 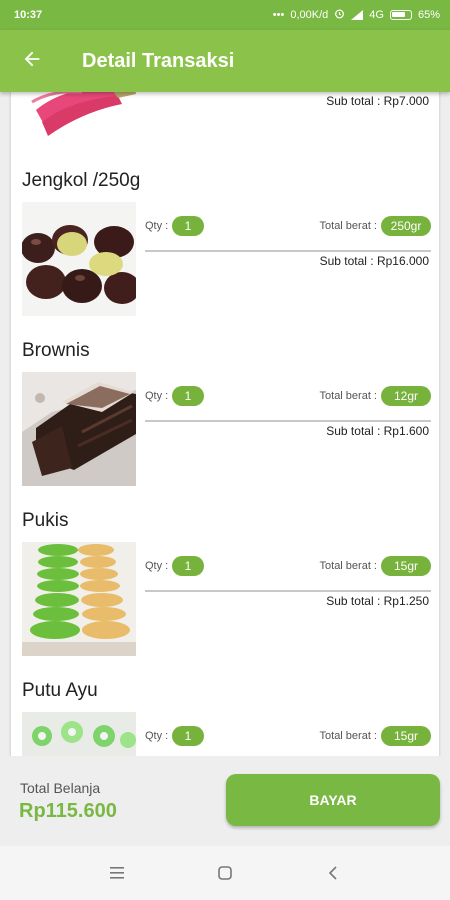 I want to click on total-label: Total Belanja, so click(x=60, y=788).